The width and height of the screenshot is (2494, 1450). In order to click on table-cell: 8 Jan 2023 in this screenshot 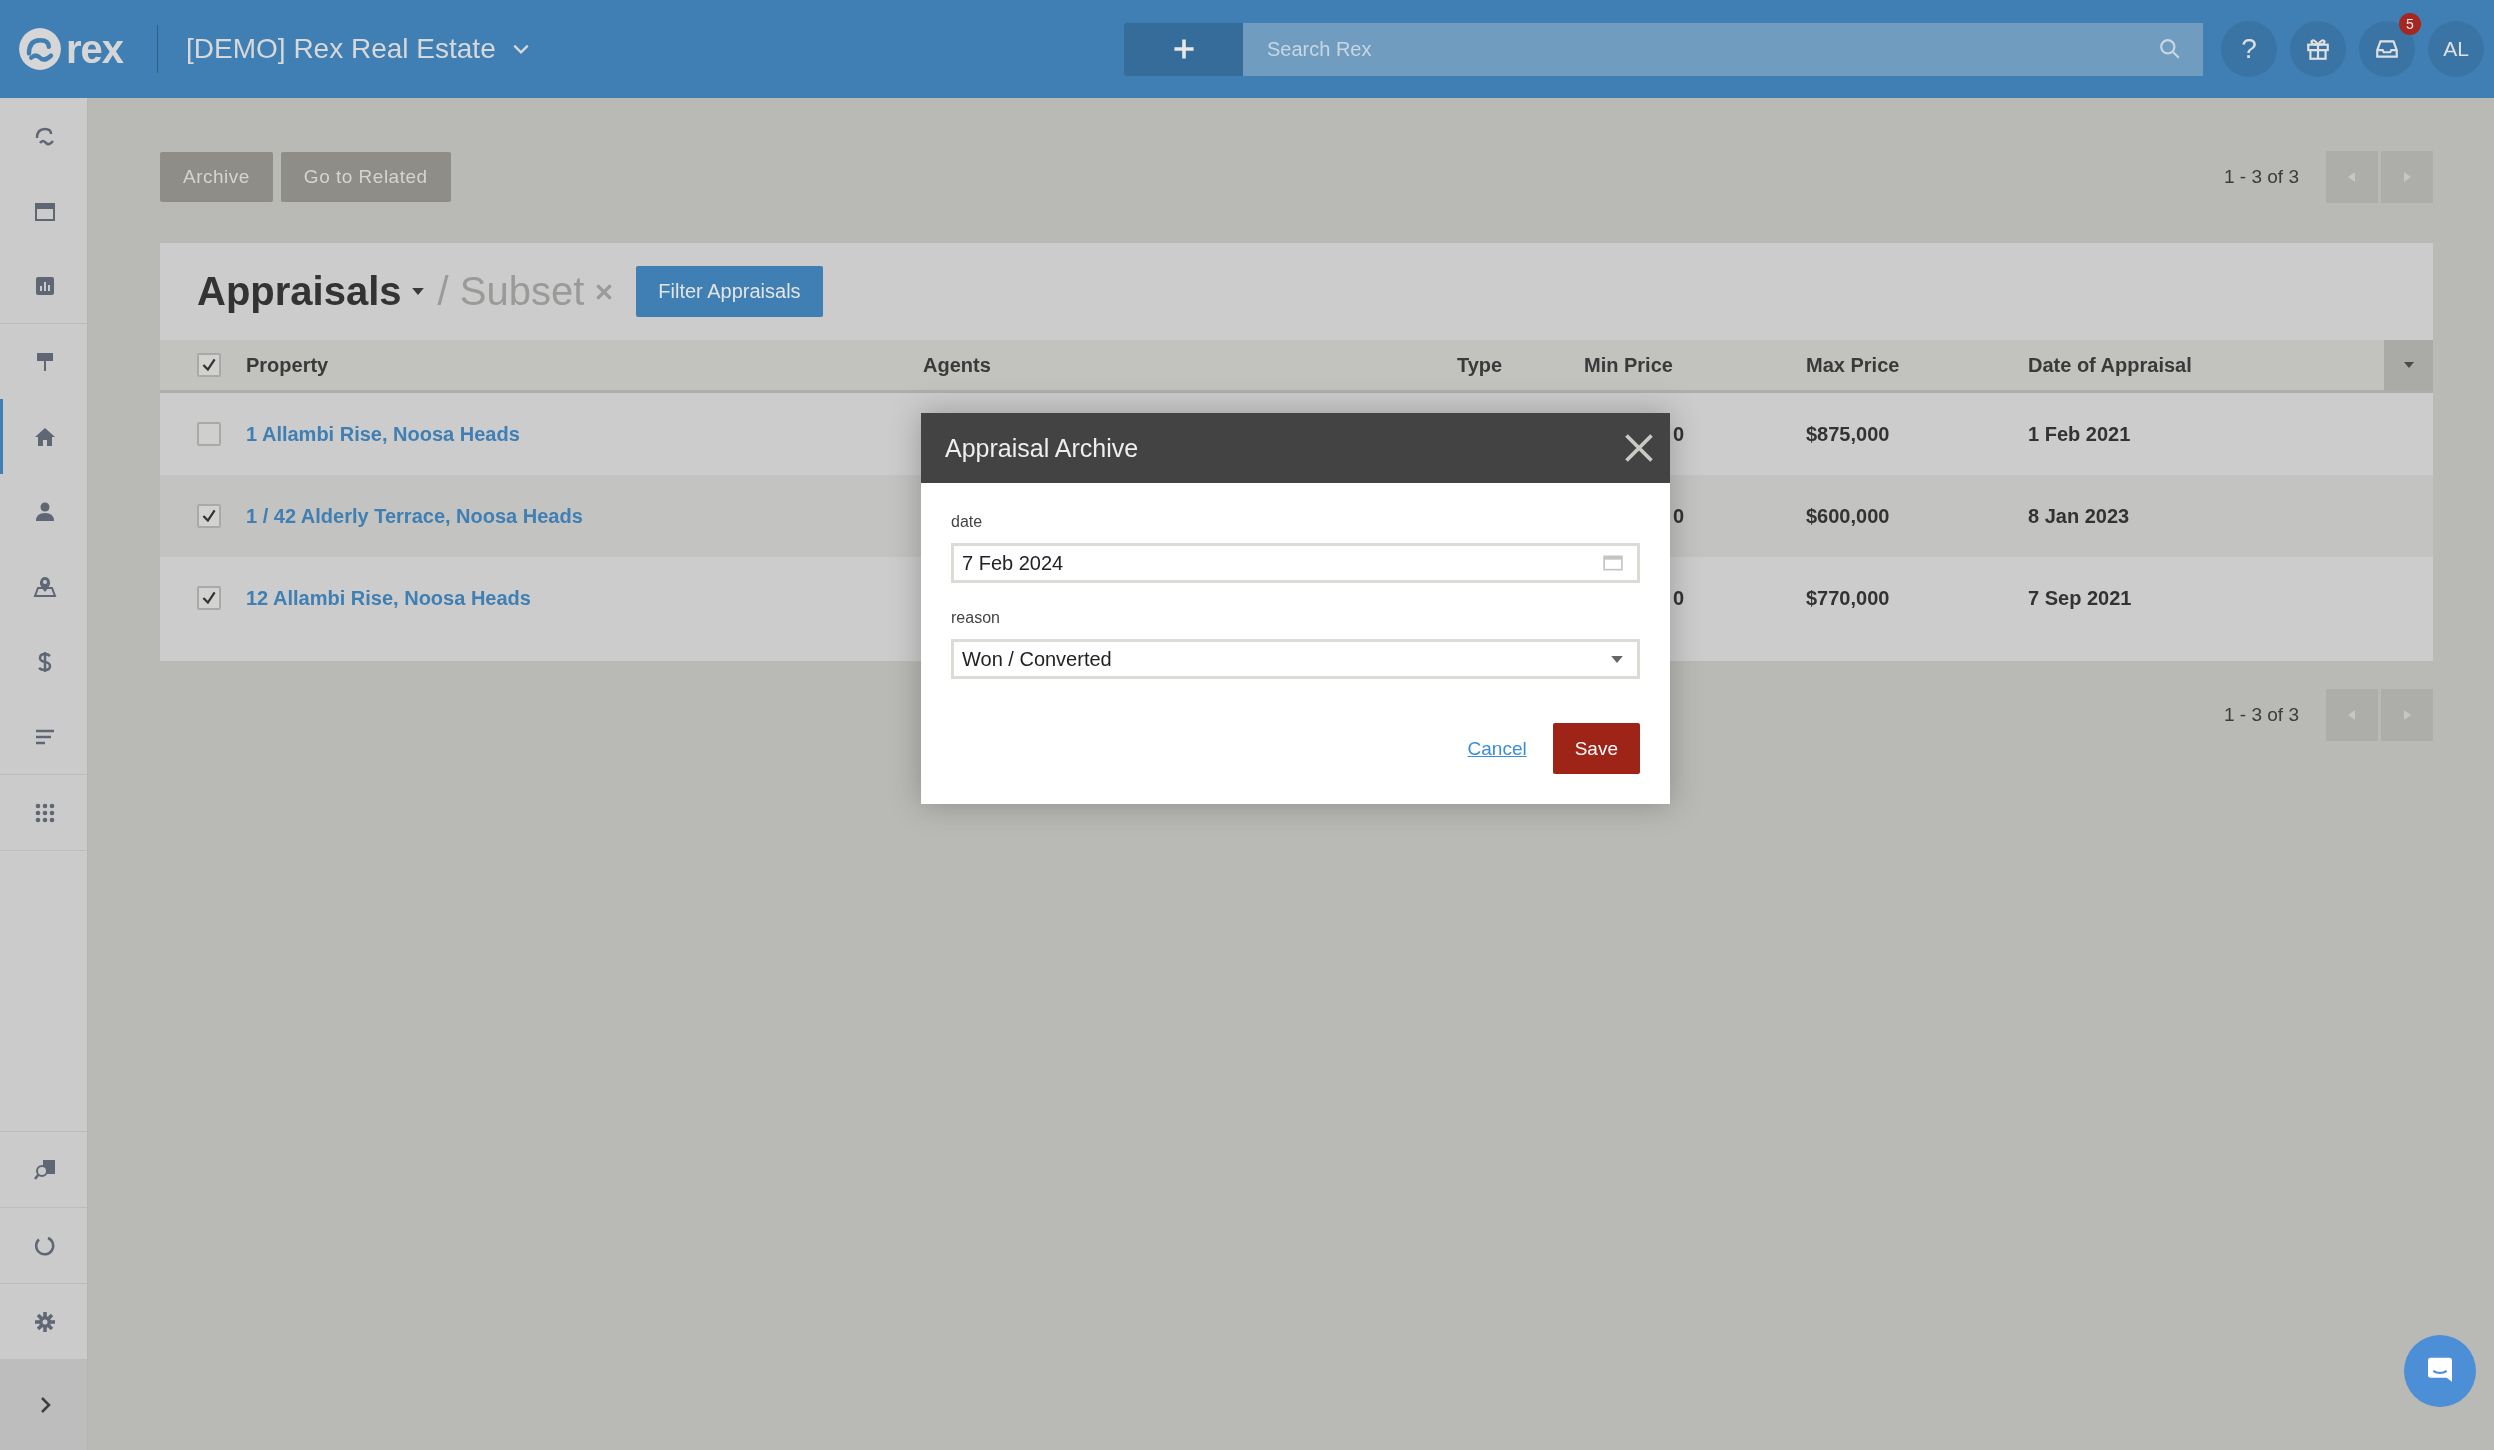, I will do `click(2079, 515)`.